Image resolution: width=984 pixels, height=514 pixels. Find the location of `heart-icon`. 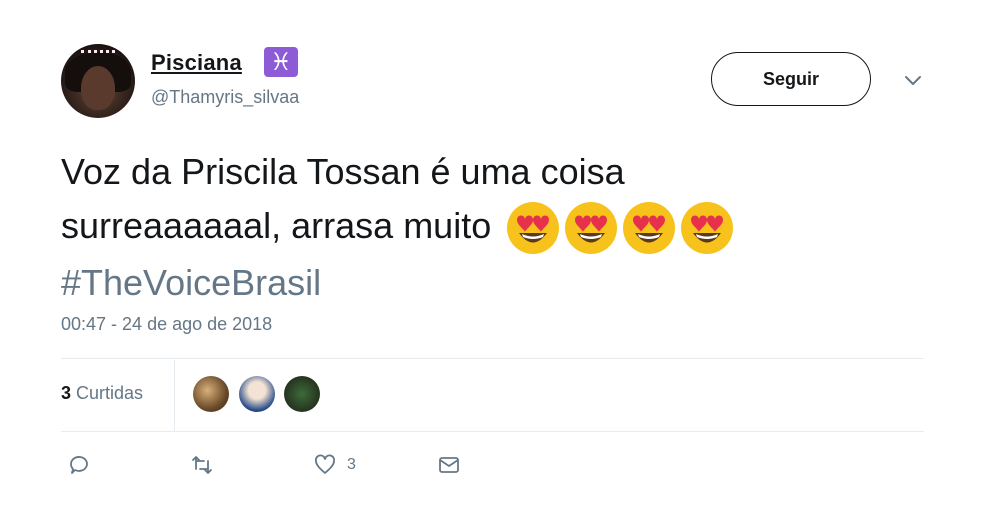

heart-icon is located at coordinates (325, 464).